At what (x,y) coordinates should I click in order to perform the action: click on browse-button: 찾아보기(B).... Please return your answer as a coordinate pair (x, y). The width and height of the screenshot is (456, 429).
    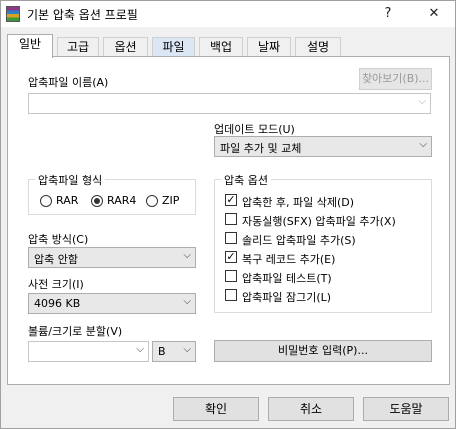
    Looking at the image, I should click on (395, 79).